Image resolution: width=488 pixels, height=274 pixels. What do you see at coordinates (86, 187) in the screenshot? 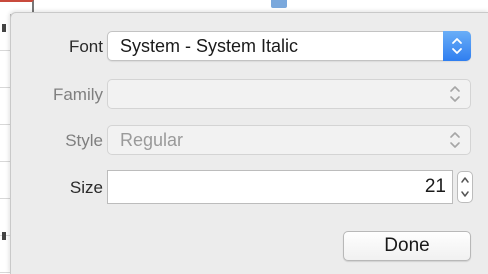
I see `size-label: Size` at bounding box center [86, 187].